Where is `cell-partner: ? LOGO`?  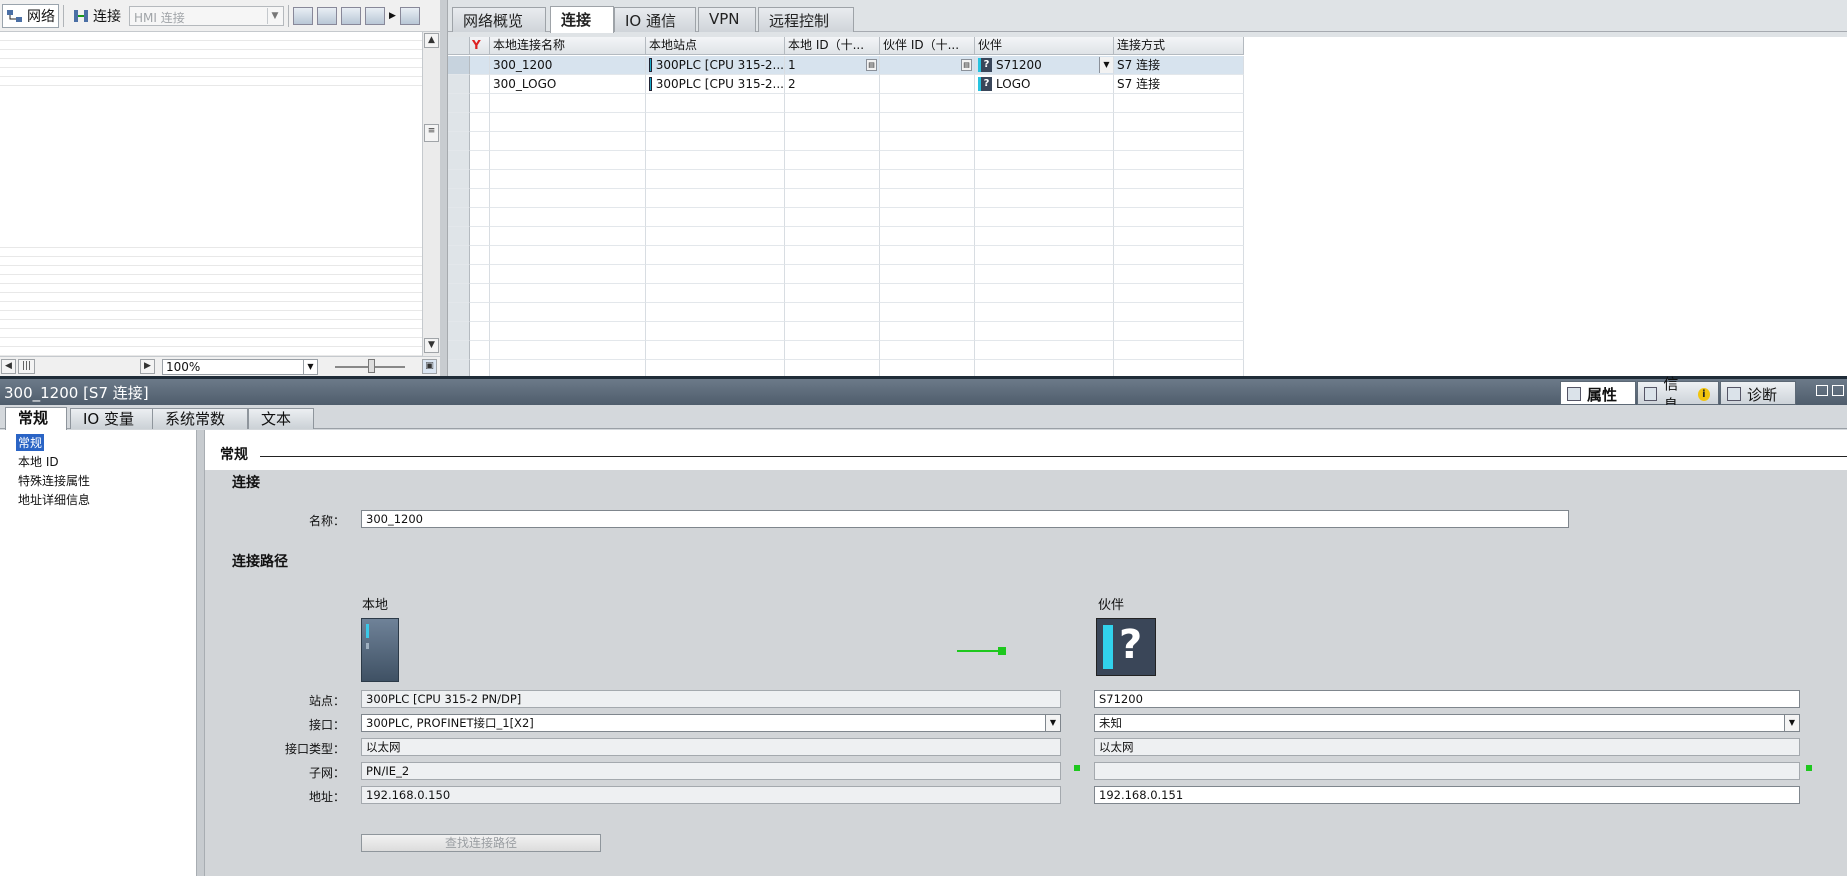
cell-partner: ? LOGO is located at coordinates (1044, 84).